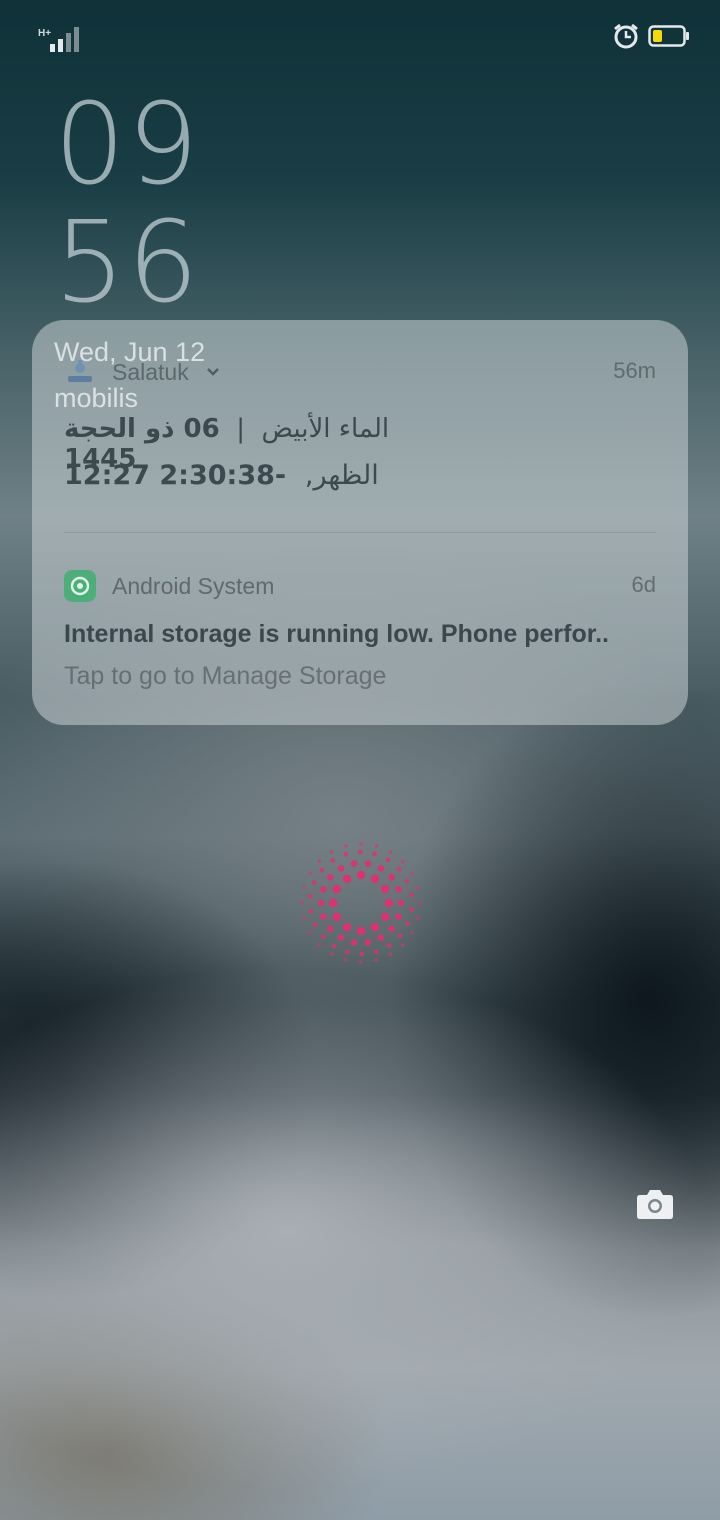 The image size is (720, 1520). I want to click on signal-icon: H+, so click(58, 39).